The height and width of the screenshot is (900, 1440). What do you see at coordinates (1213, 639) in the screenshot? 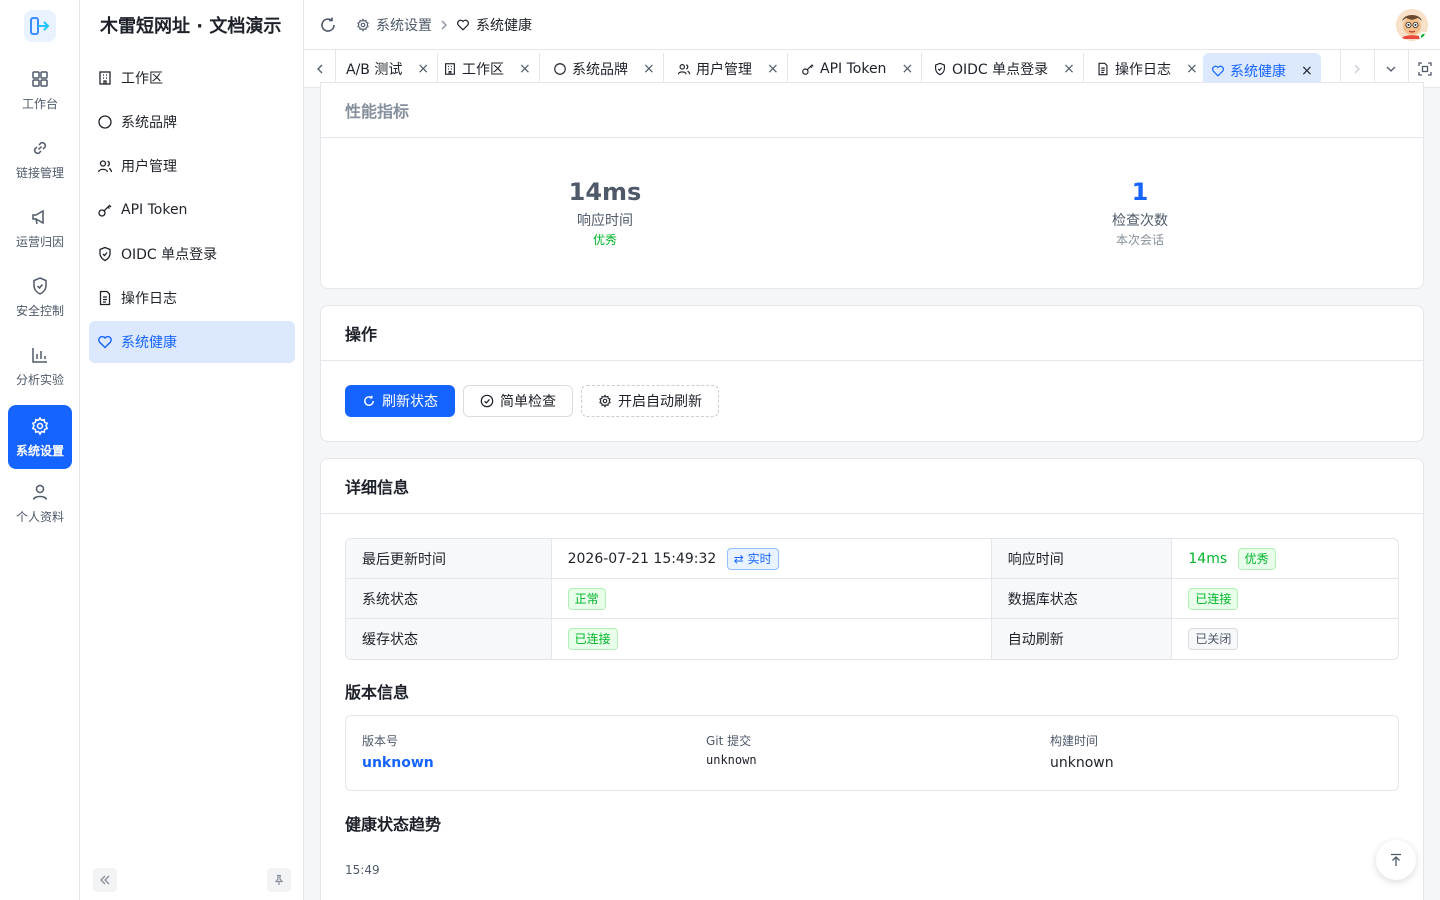
I see `auto-refresh-tag: 已关闭` at bounding box center [1213, 639].